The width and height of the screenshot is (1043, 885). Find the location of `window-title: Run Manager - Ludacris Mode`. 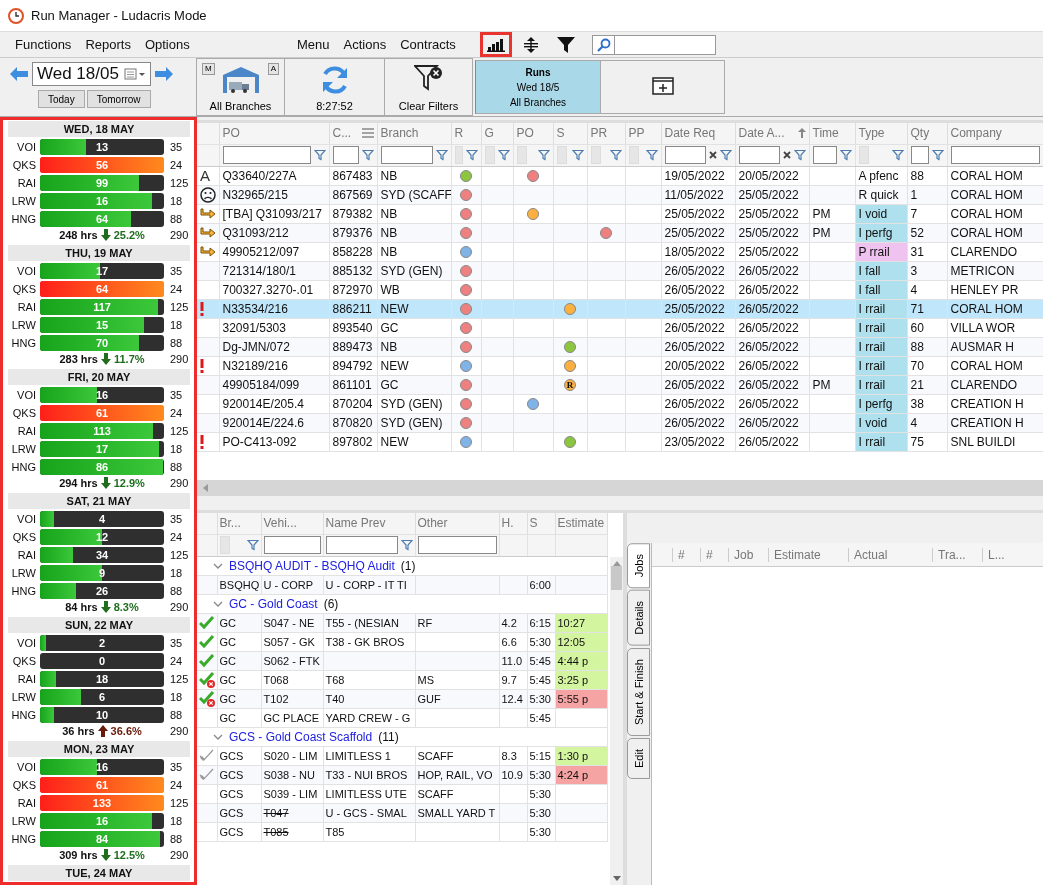

window-title: Run Manager - Ludacris Mode is located at coordinates (119, 15).